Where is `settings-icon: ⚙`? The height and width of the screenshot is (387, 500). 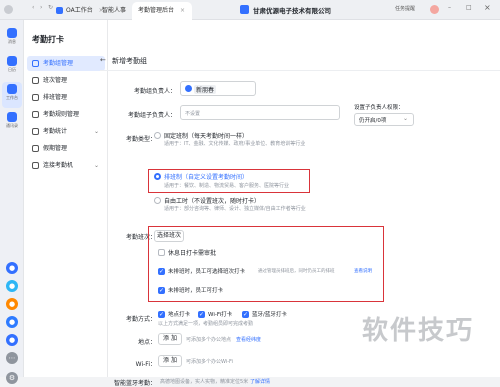
settings-icon: ⚙ is located at coordinates (12, 378).